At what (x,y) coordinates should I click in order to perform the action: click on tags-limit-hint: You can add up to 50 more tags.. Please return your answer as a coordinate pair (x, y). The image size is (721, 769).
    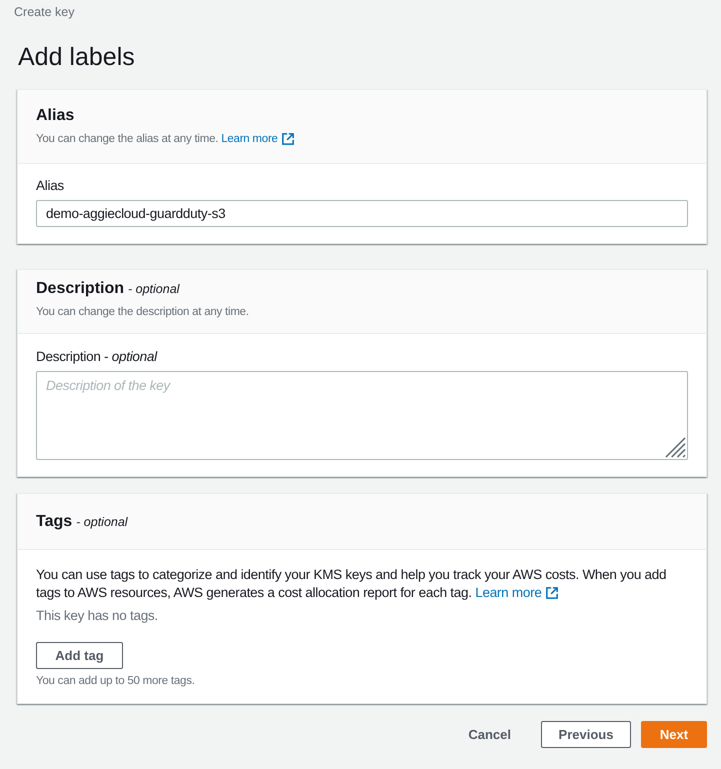
    Looking at the image, I should click on (116, 681).